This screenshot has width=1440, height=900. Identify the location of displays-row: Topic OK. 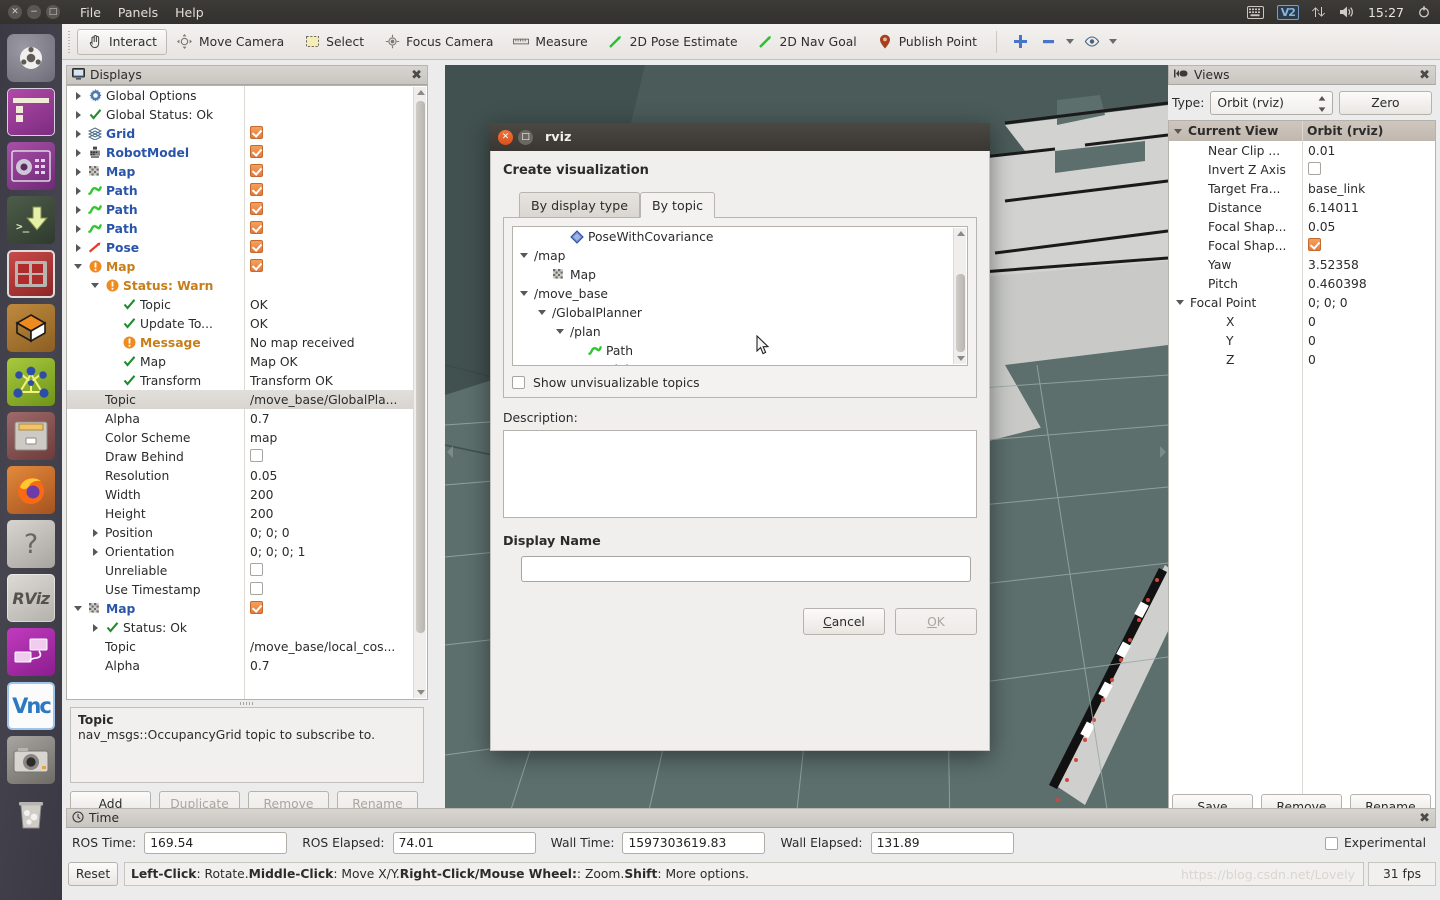
(240, 304).